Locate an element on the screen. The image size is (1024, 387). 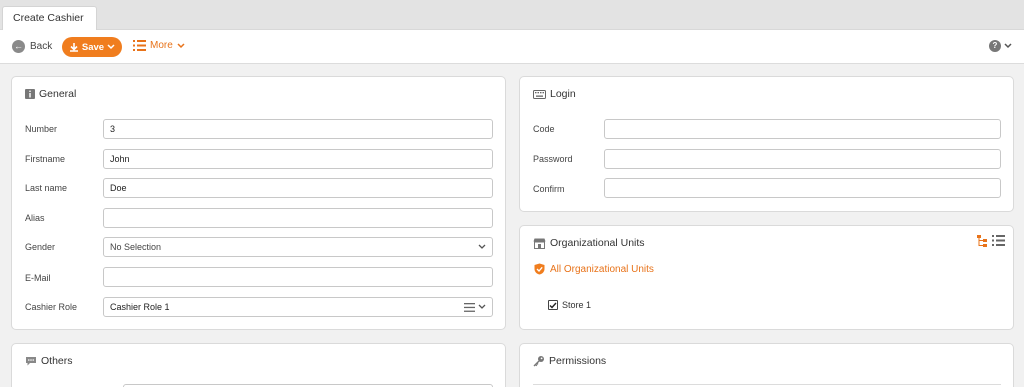
shield-check-icon is located at coordinates (539, 269).